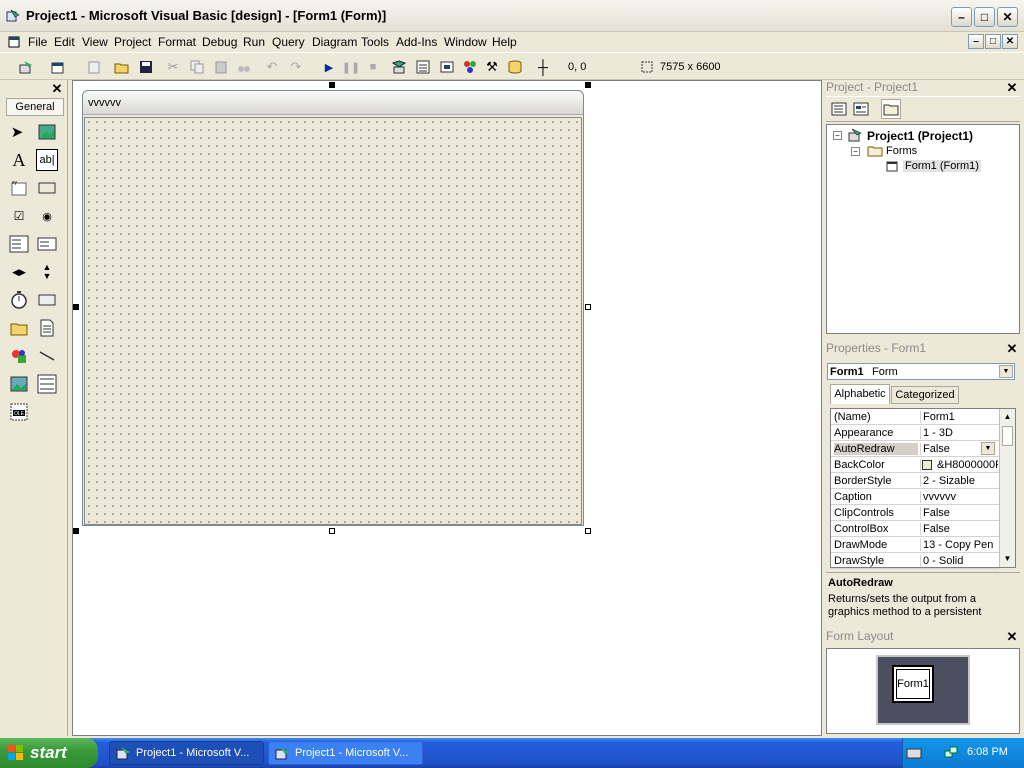 The image size is (1024, 768). I want to click on menu-file: File, so click(37, 42).